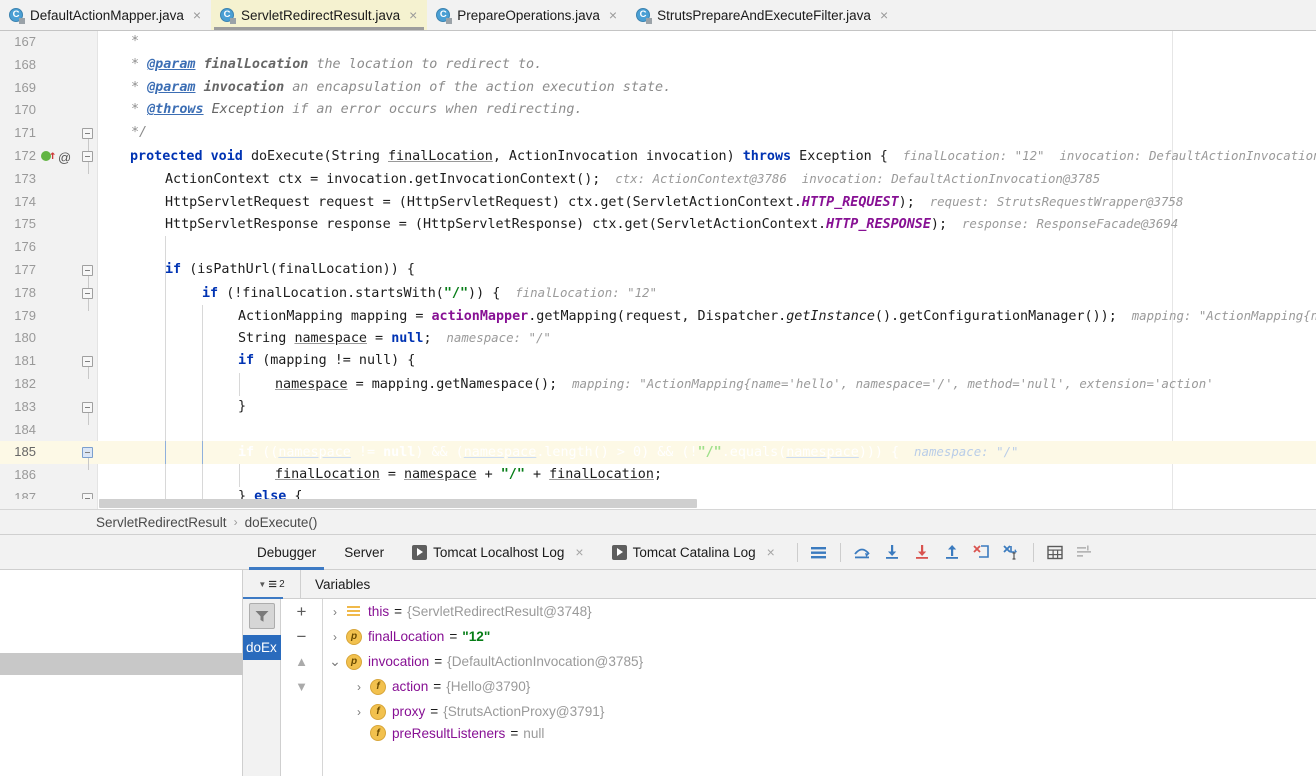 This screenshot has width=1316, height=776. I want to click on editor-tab-default-action-mapper: C DefaultActionMapper.java ×, so click(106, 15).